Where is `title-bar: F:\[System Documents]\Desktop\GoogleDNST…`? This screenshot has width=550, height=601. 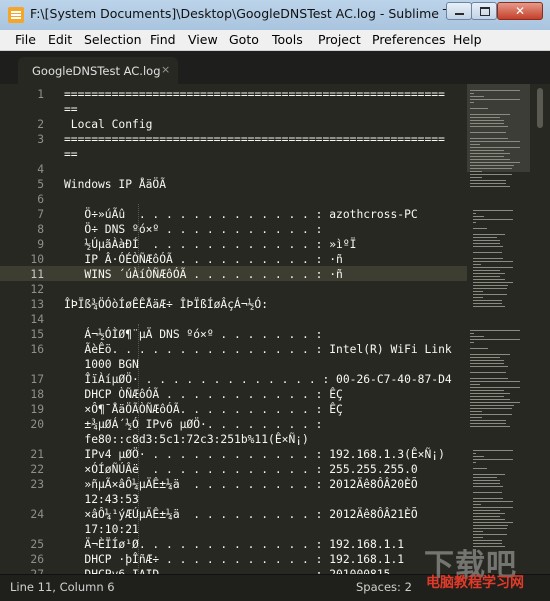
title-bar: F:\[System Documents]\Desktop\GoogleDNST… is located at coordinates (275, 15).